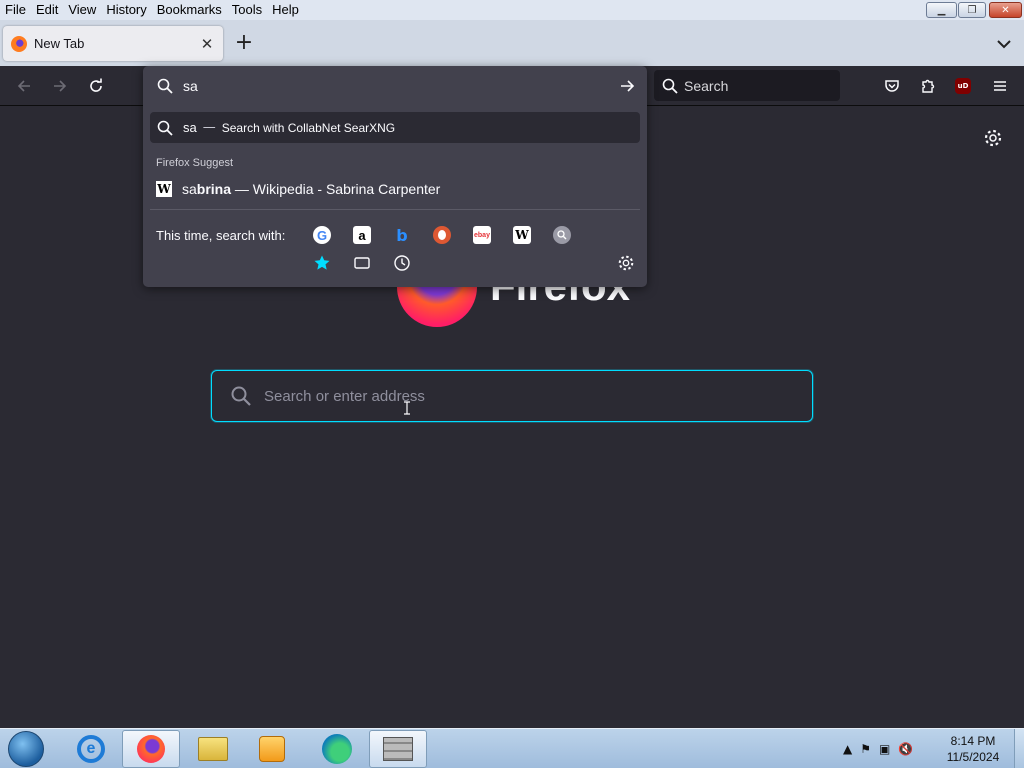  I want to click on divider, so click(395, 209).